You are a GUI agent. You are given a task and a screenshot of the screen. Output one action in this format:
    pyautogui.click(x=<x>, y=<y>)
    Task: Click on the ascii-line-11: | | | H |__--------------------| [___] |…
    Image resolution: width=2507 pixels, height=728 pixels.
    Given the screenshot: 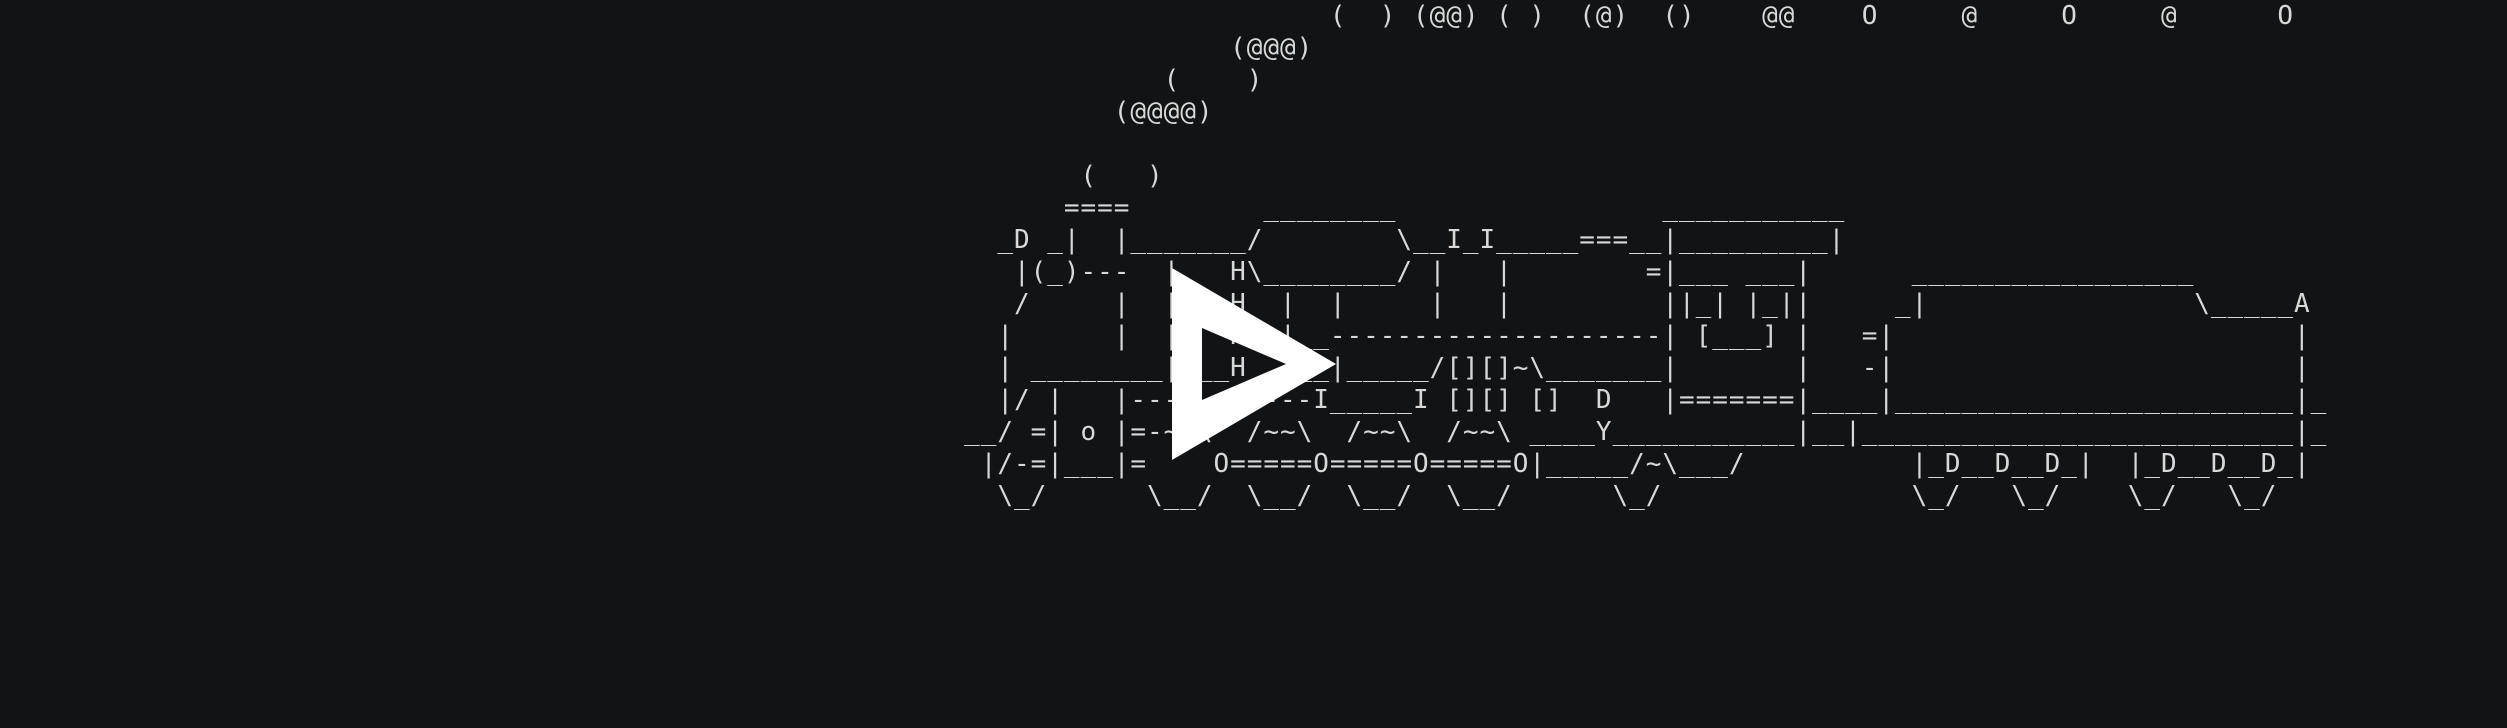 What is the action you would take?
    pyautogui.click(x=1155, y=336)
    